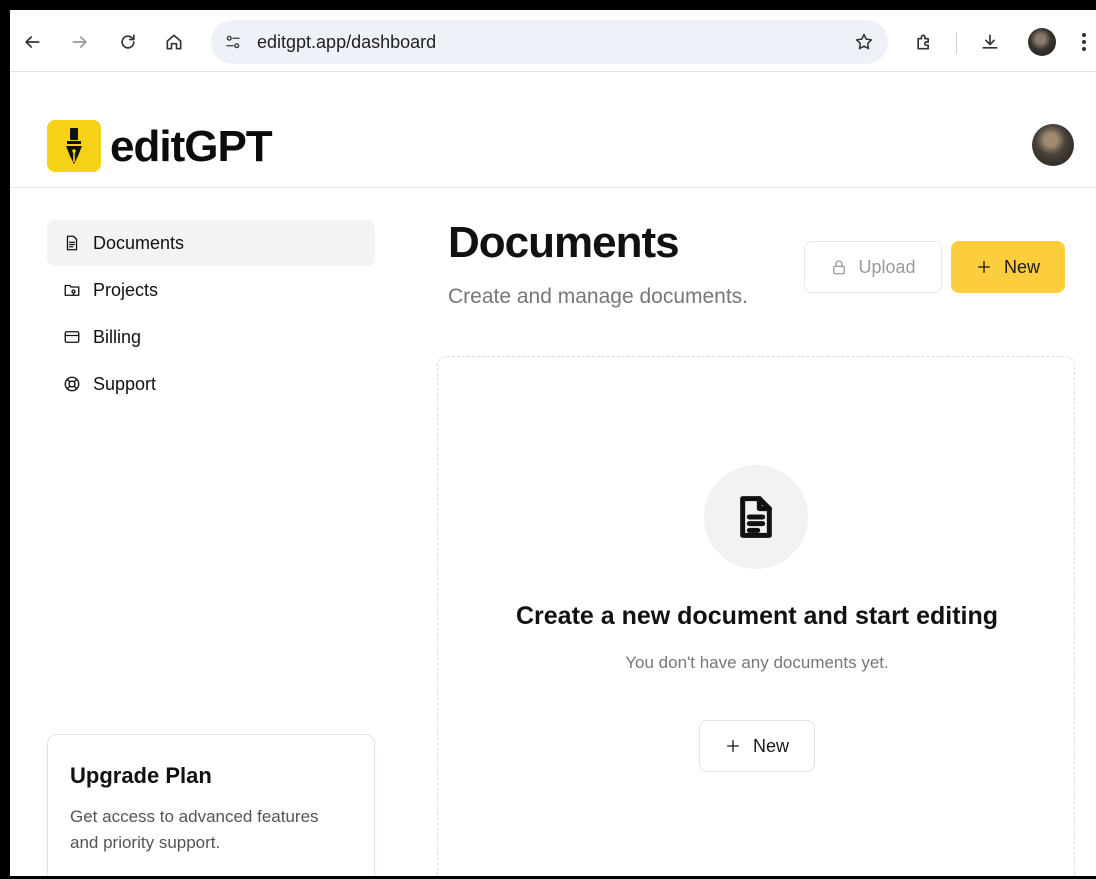  What do you see at coordinates (174, 42) in the screenshot?
I see `home-icon` at bounding box center [174, 42].